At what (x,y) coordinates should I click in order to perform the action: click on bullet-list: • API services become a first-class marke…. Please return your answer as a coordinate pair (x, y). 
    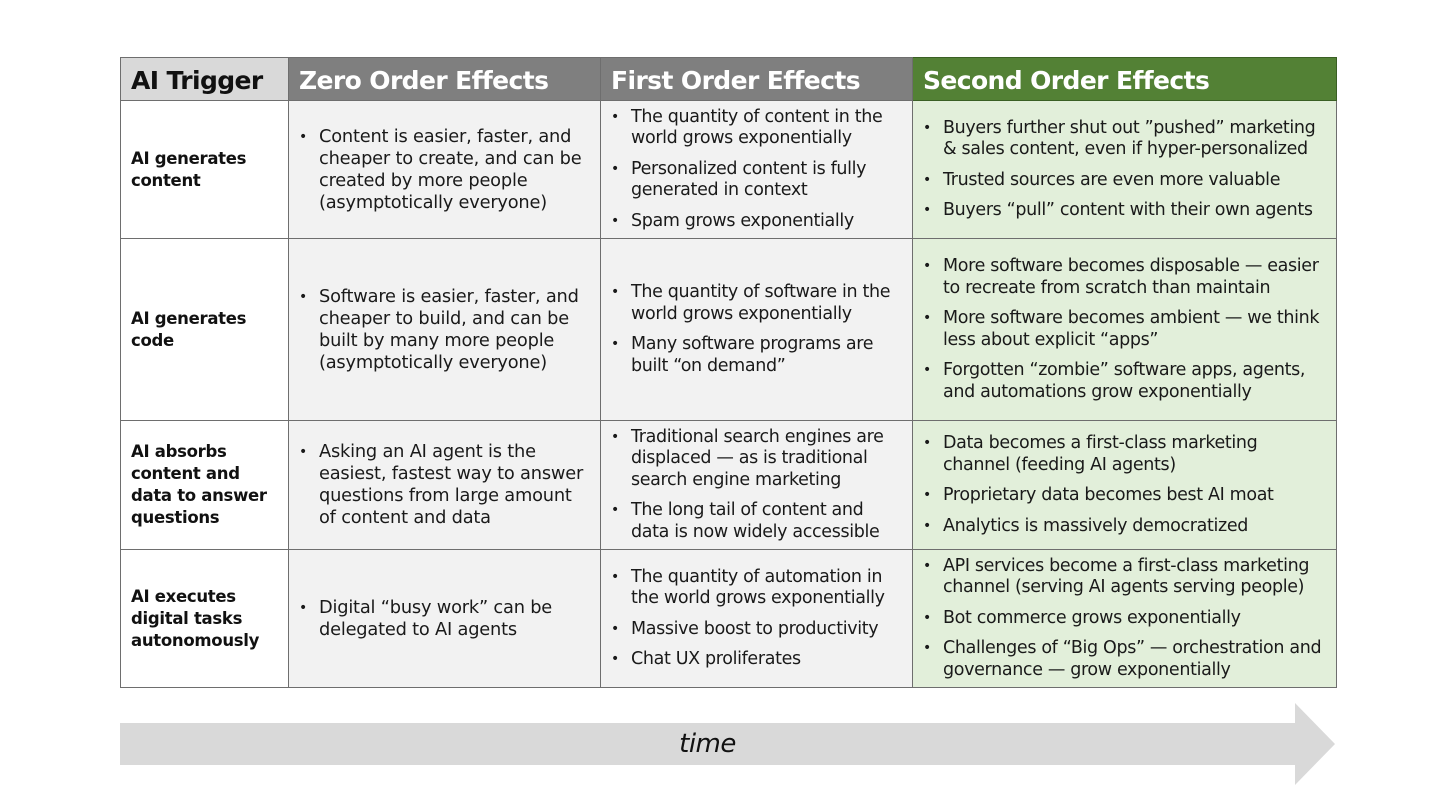
    Looking at the image, I should click on (1124, 619).